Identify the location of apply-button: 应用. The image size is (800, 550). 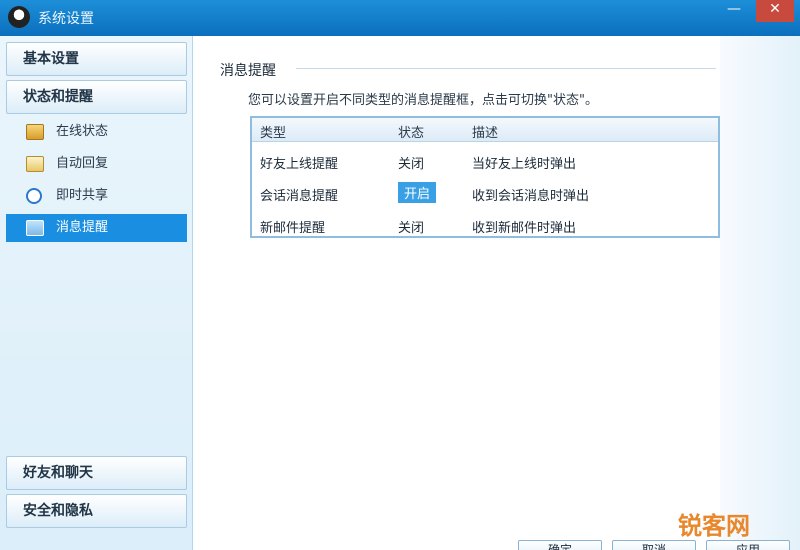
(748, 545).